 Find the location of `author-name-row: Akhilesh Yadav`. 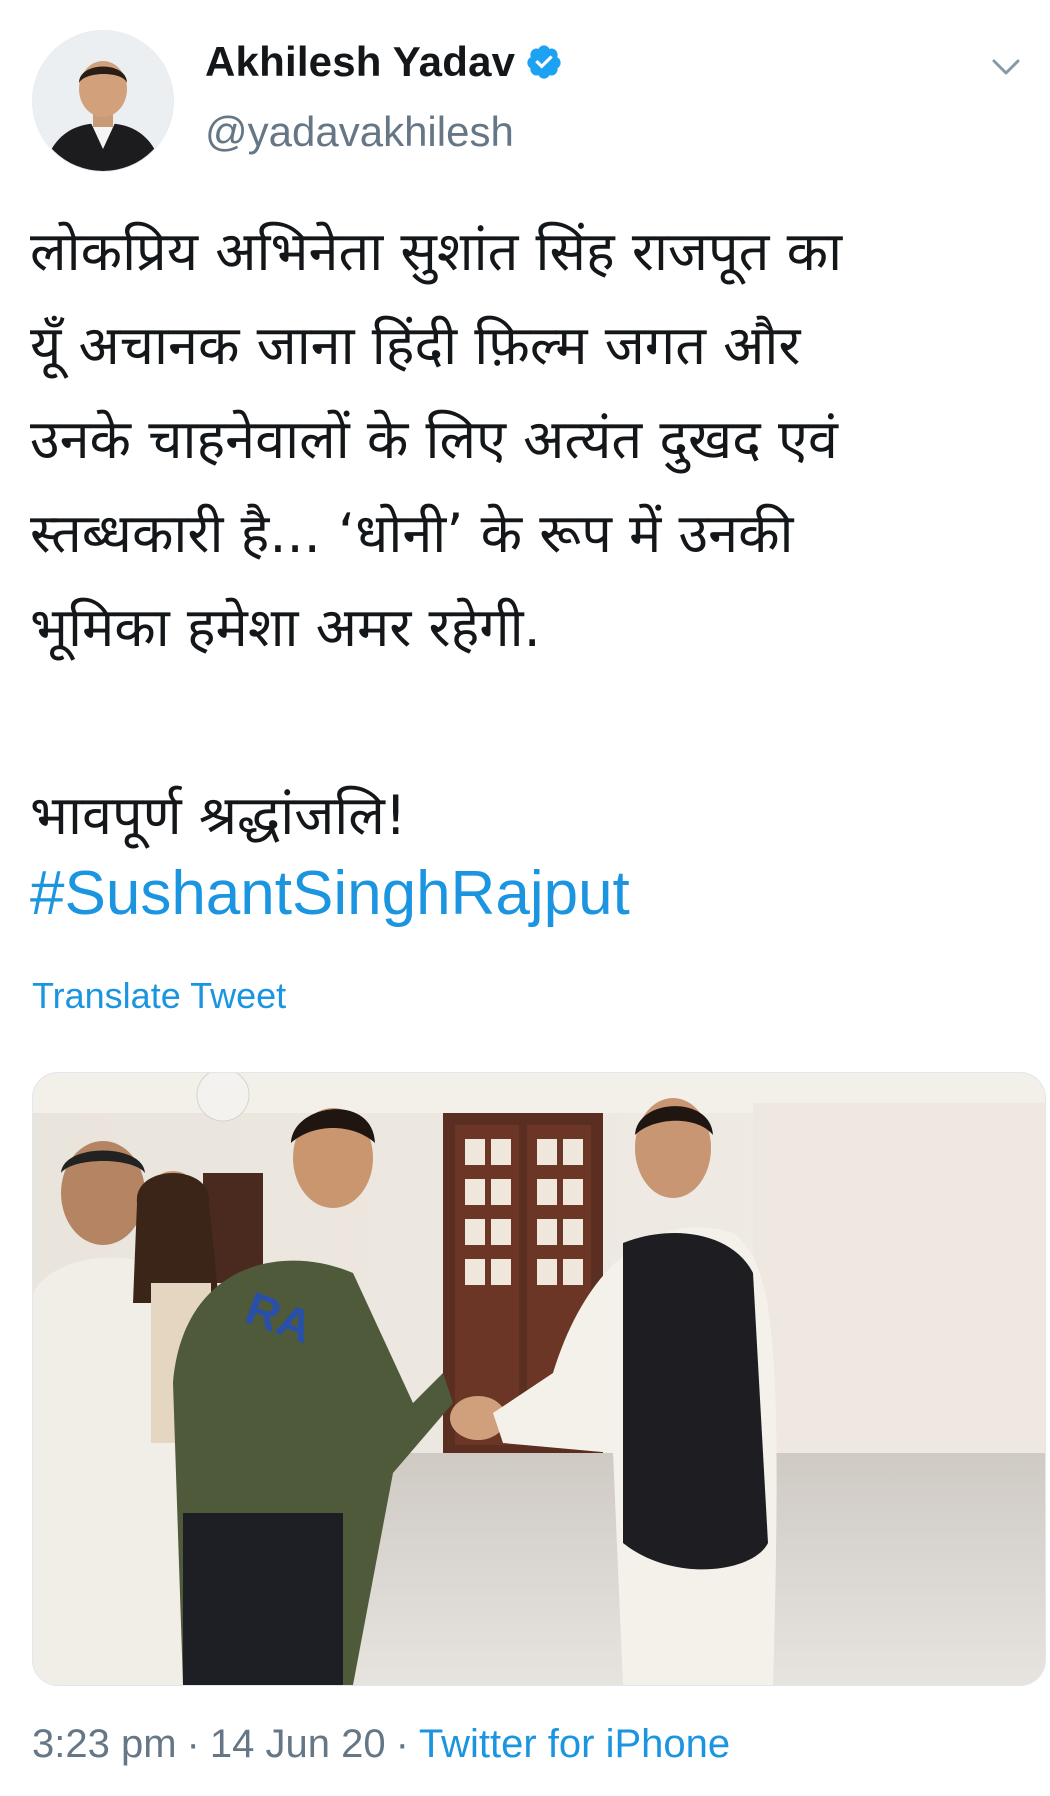

author-name-row: Akhilesh Yadav is located at coordinates (384, 62).